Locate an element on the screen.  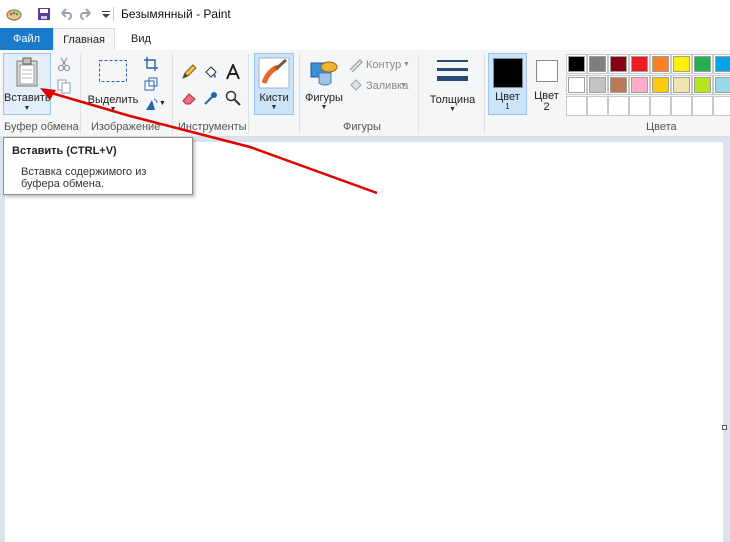
copy-icon is located at coordinates (64, 86).